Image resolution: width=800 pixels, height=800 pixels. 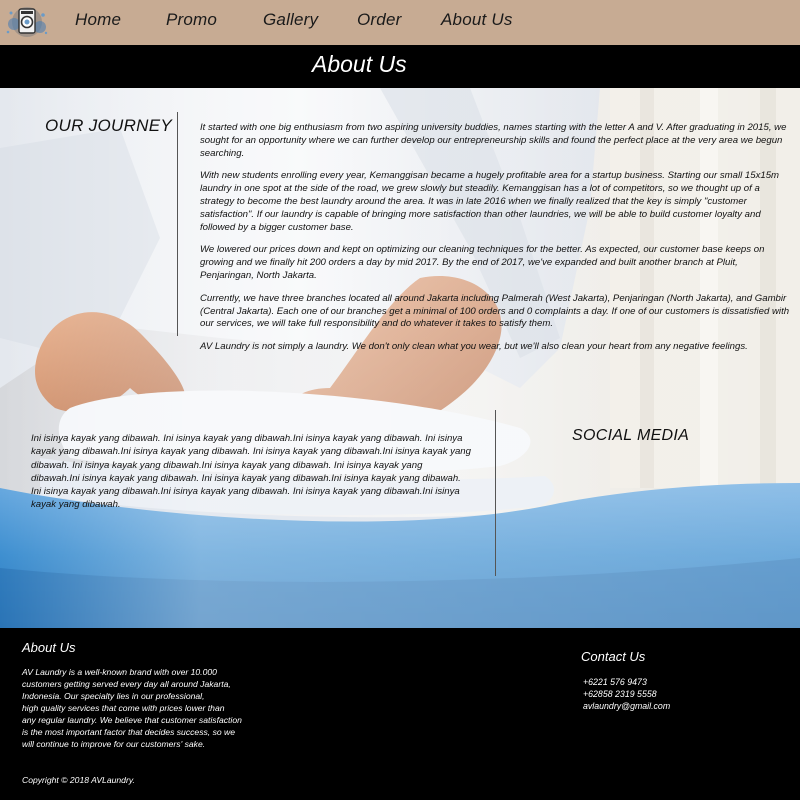 What do you see at coordinates (626, 682) in the screenshot?
I see `contact-phone-1: +6221 576 9473` at bounding box center [626, 682].